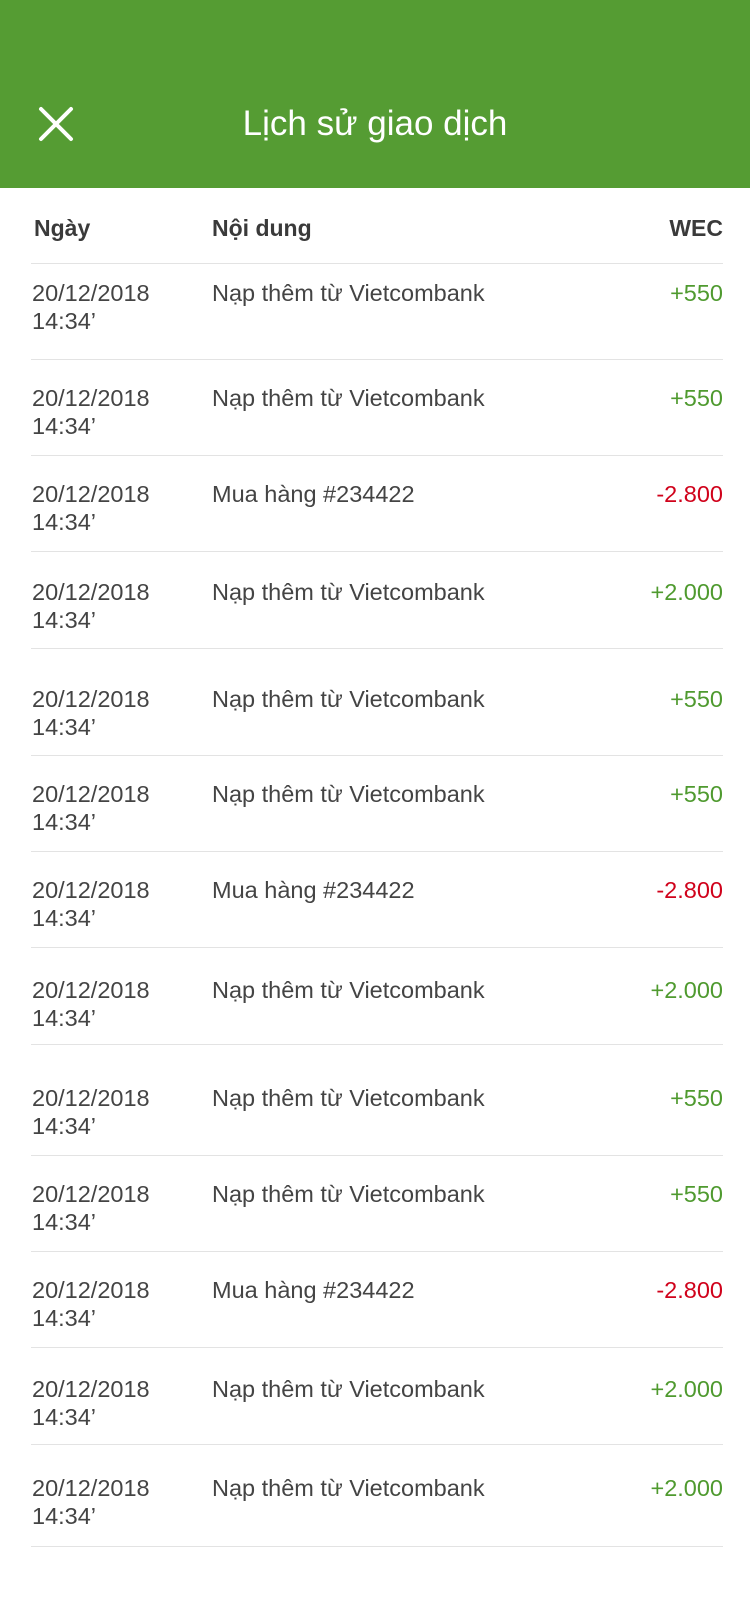  Describe the element at coordinates (377, 226) in the screenshot. I see `table-header: Ngày Nội dung WEC` at that location.